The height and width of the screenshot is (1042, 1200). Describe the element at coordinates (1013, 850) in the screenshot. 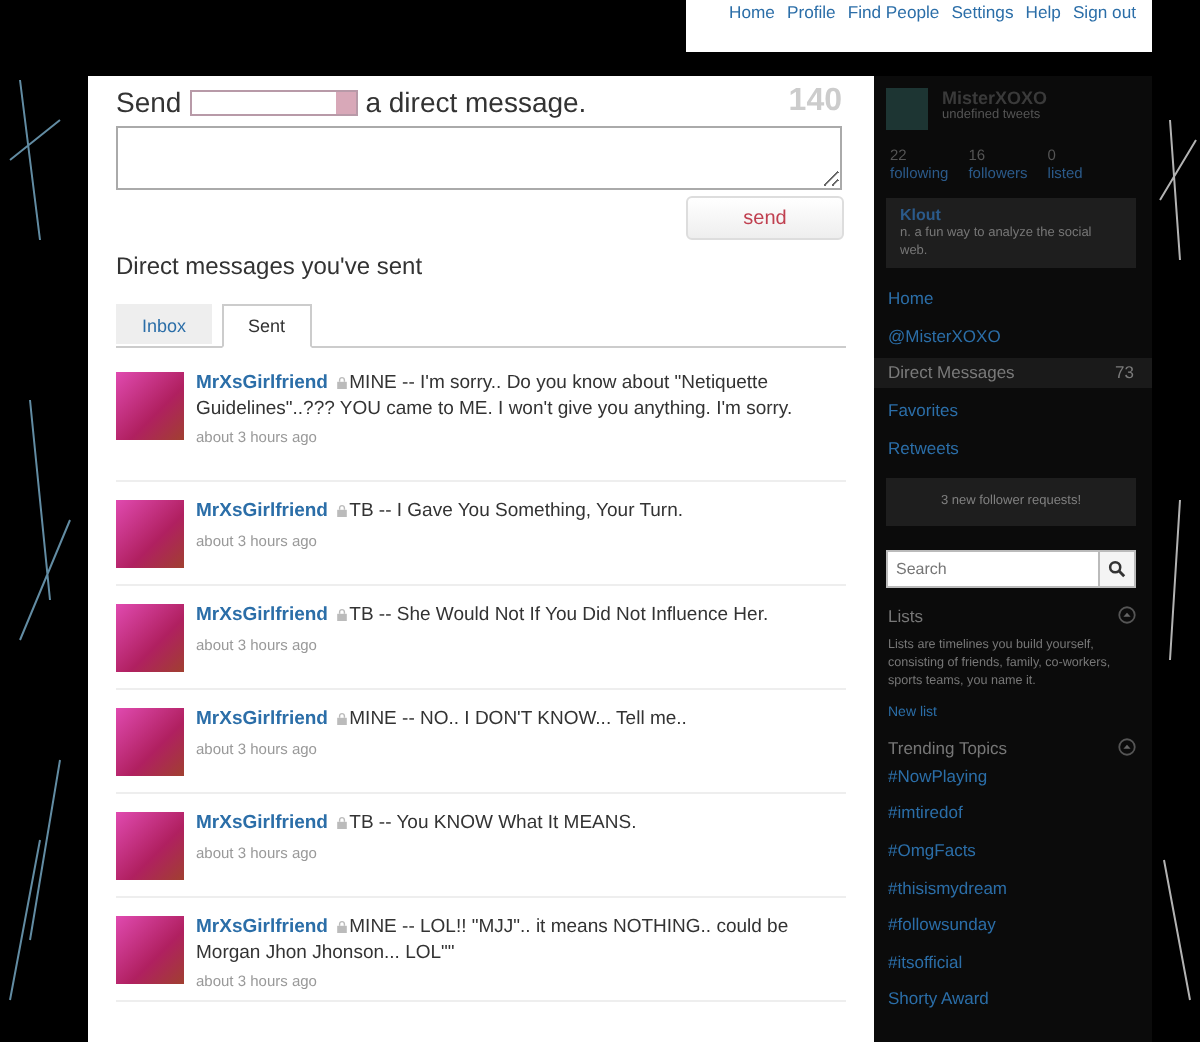

I see `trending-topic-link: #OmgFacts` at that location.